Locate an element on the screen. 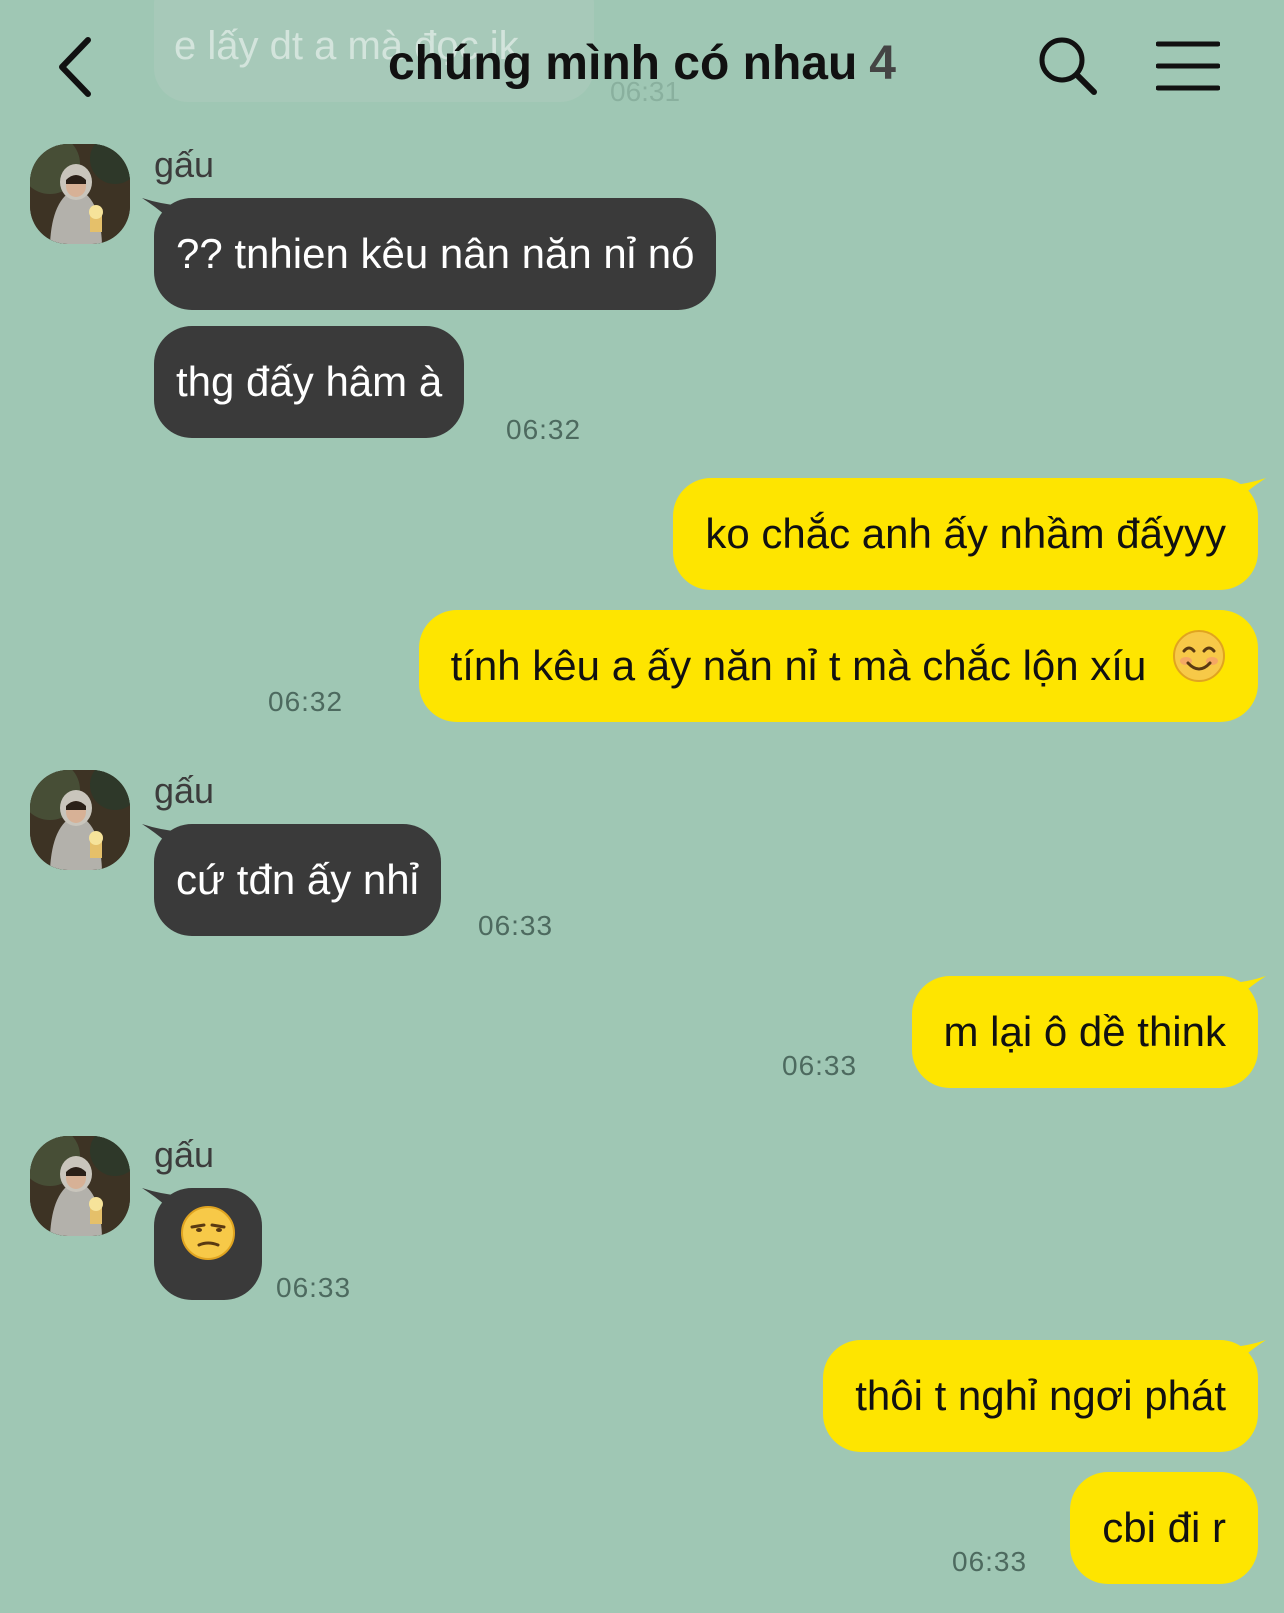 The width and height of the screenshot is (1284, 1613). message-text: tính kêu a ấy năn nỉ t mà chắc lộn xíu is located at coordinates (798, 665).